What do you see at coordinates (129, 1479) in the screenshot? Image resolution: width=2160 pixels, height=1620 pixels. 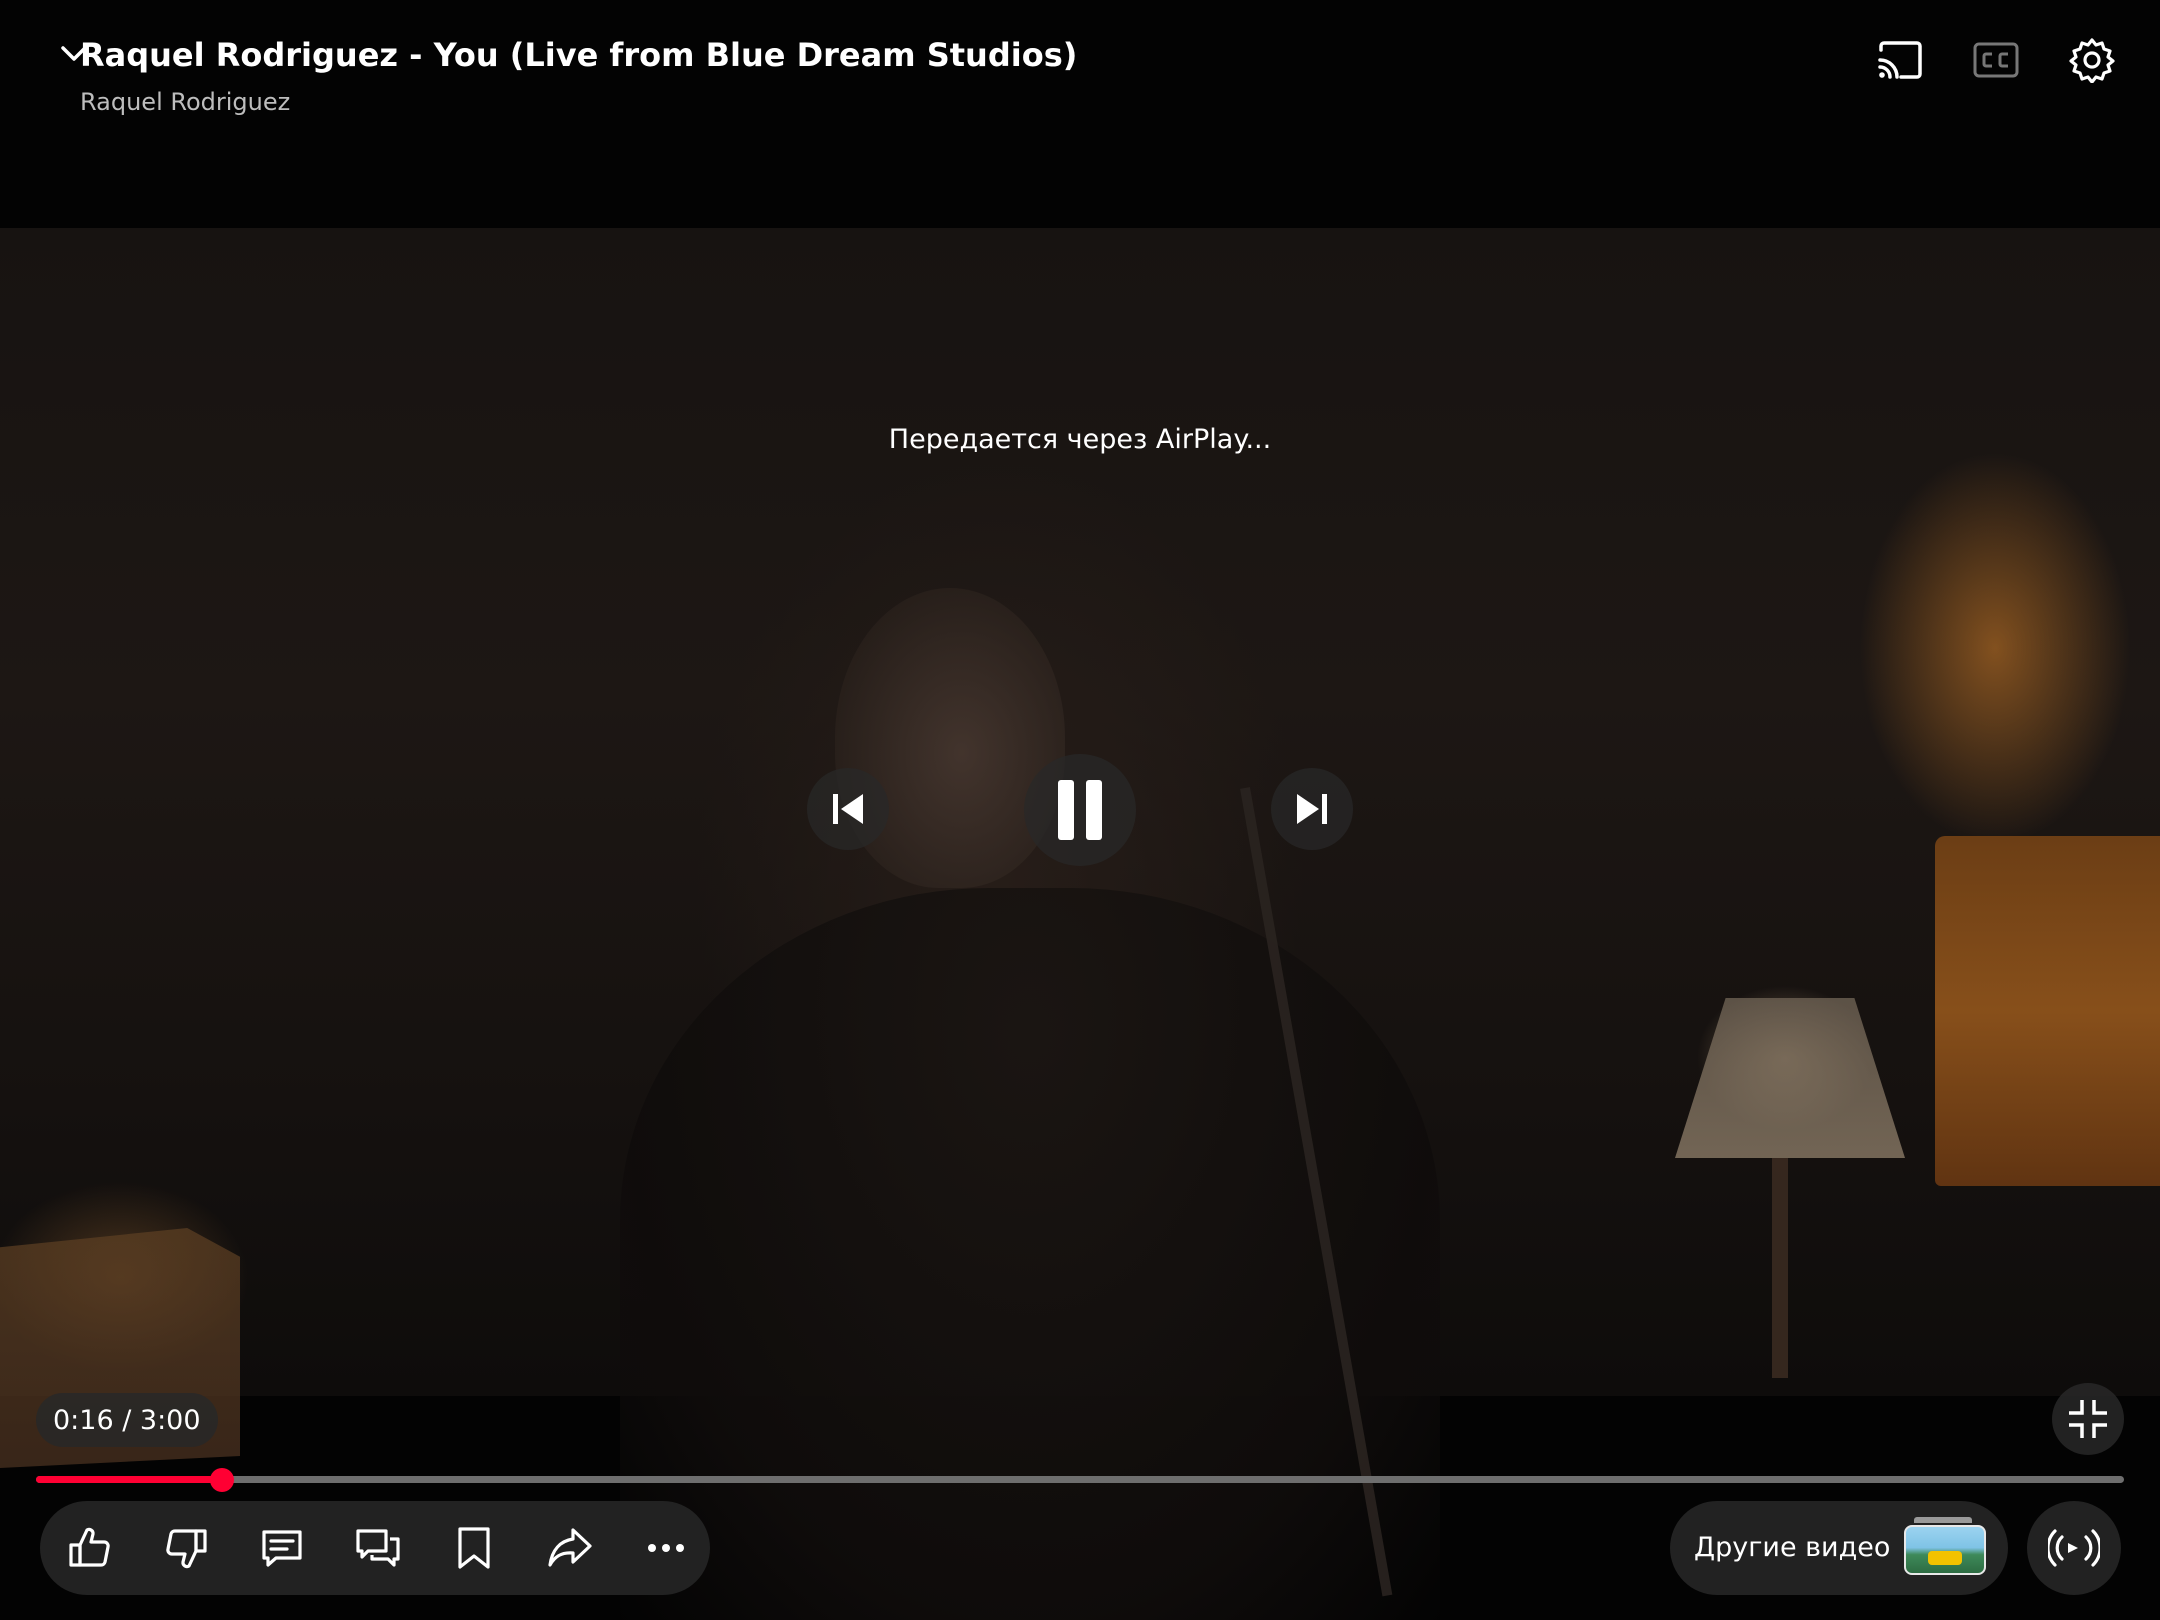 I see `progress-played` at bounding box center [129, 1479].